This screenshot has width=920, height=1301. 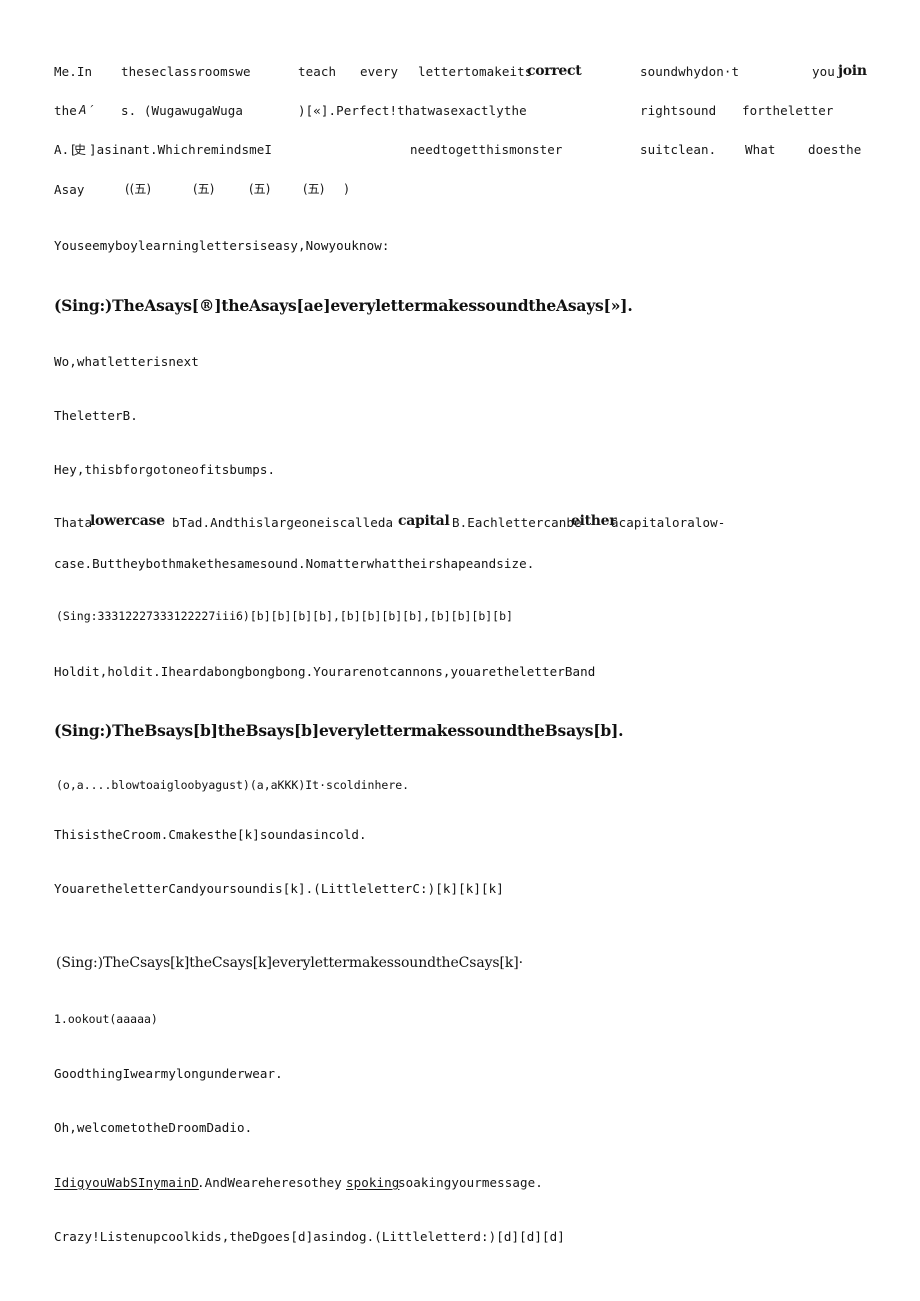 What do you see at coordinates (346, 189) in the screenshot?
I see `header-line4-seg6: )` at bounding box center [346, 189].